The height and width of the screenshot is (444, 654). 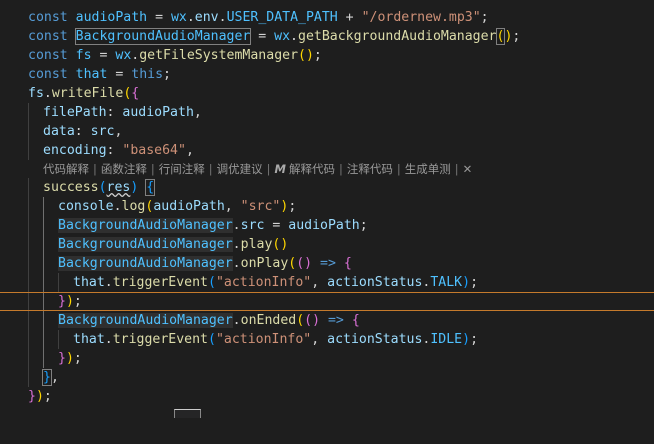 I want to click on codelens-comment-code: 注释代码, so click(x=370, y=169).